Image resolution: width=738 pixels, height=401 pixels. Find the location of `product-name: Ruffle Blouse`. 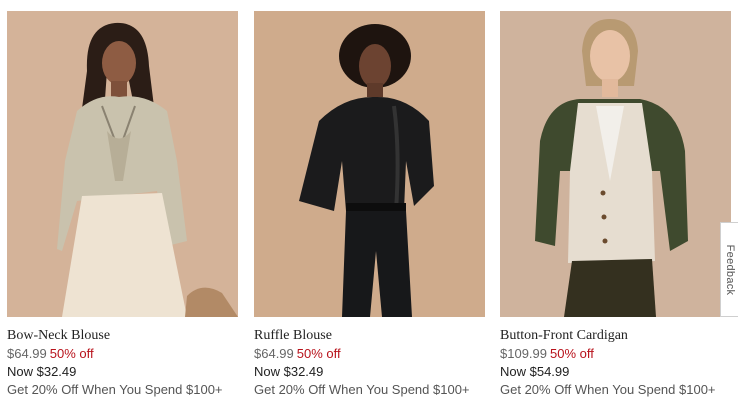

product-name: Ruffle Blouse is located at coordinates (369, 336).